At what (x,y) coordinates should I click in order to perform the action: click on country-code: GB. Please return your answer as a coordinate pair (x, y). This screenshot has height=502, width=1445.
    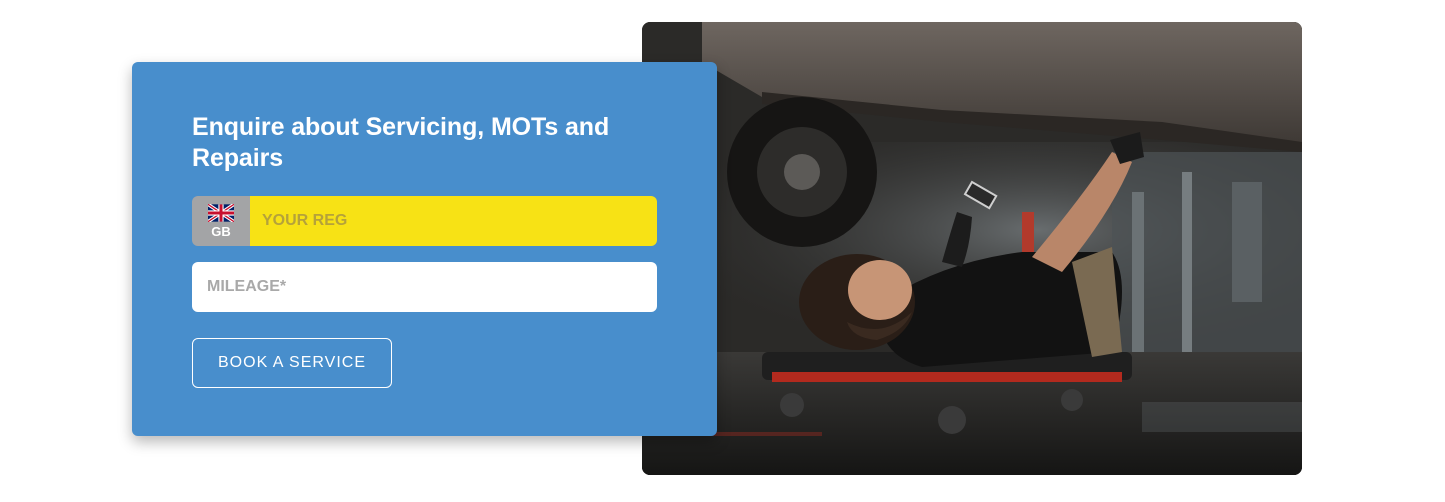
    Looking at the image, I should click on (221, 231).